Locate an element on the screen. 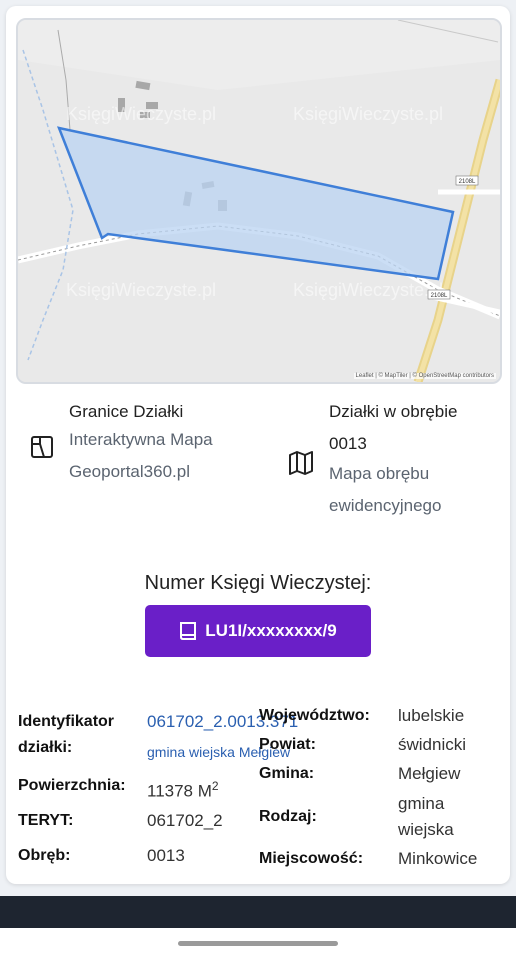 The height and width of the screenshot is (960, 516). folded-map-icon is located at coordinates (301, 463).